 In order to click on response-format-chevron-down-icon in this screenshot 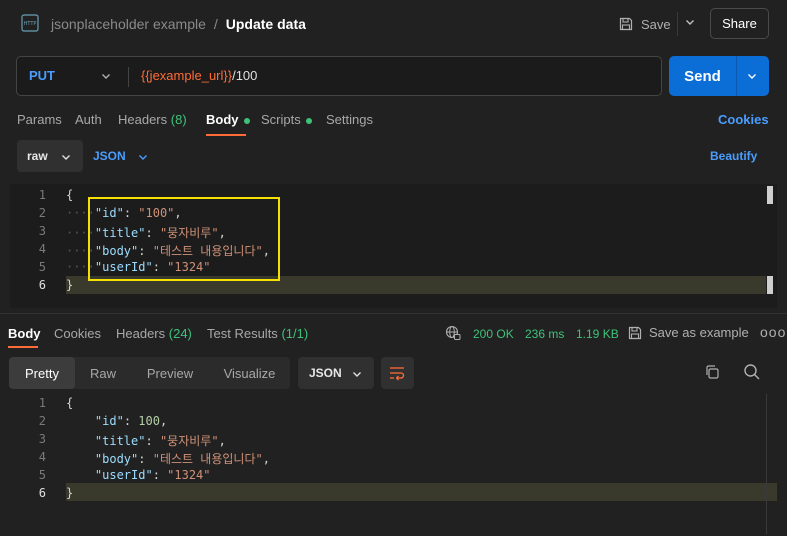, I will do `click(357, 374)`.